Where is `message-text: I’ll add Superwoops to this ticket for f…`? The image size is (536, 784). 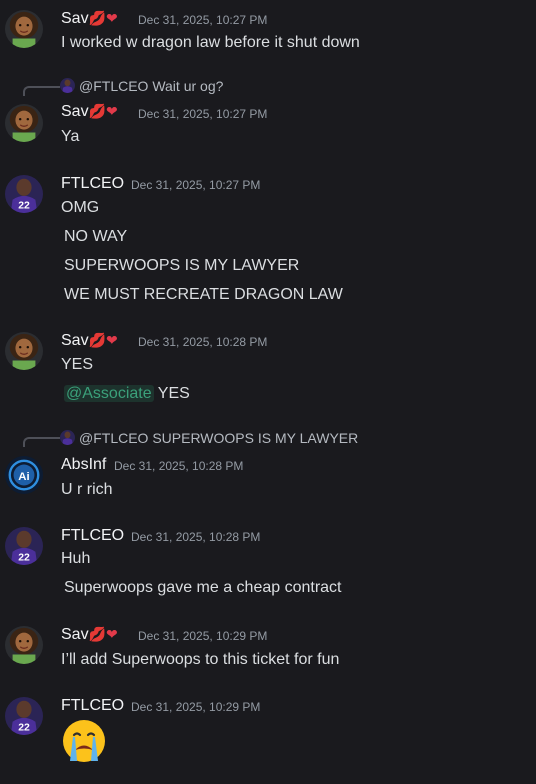 message-text: I’ll add Superwoops to this ticket for f… is located at coordinates (200, 659).